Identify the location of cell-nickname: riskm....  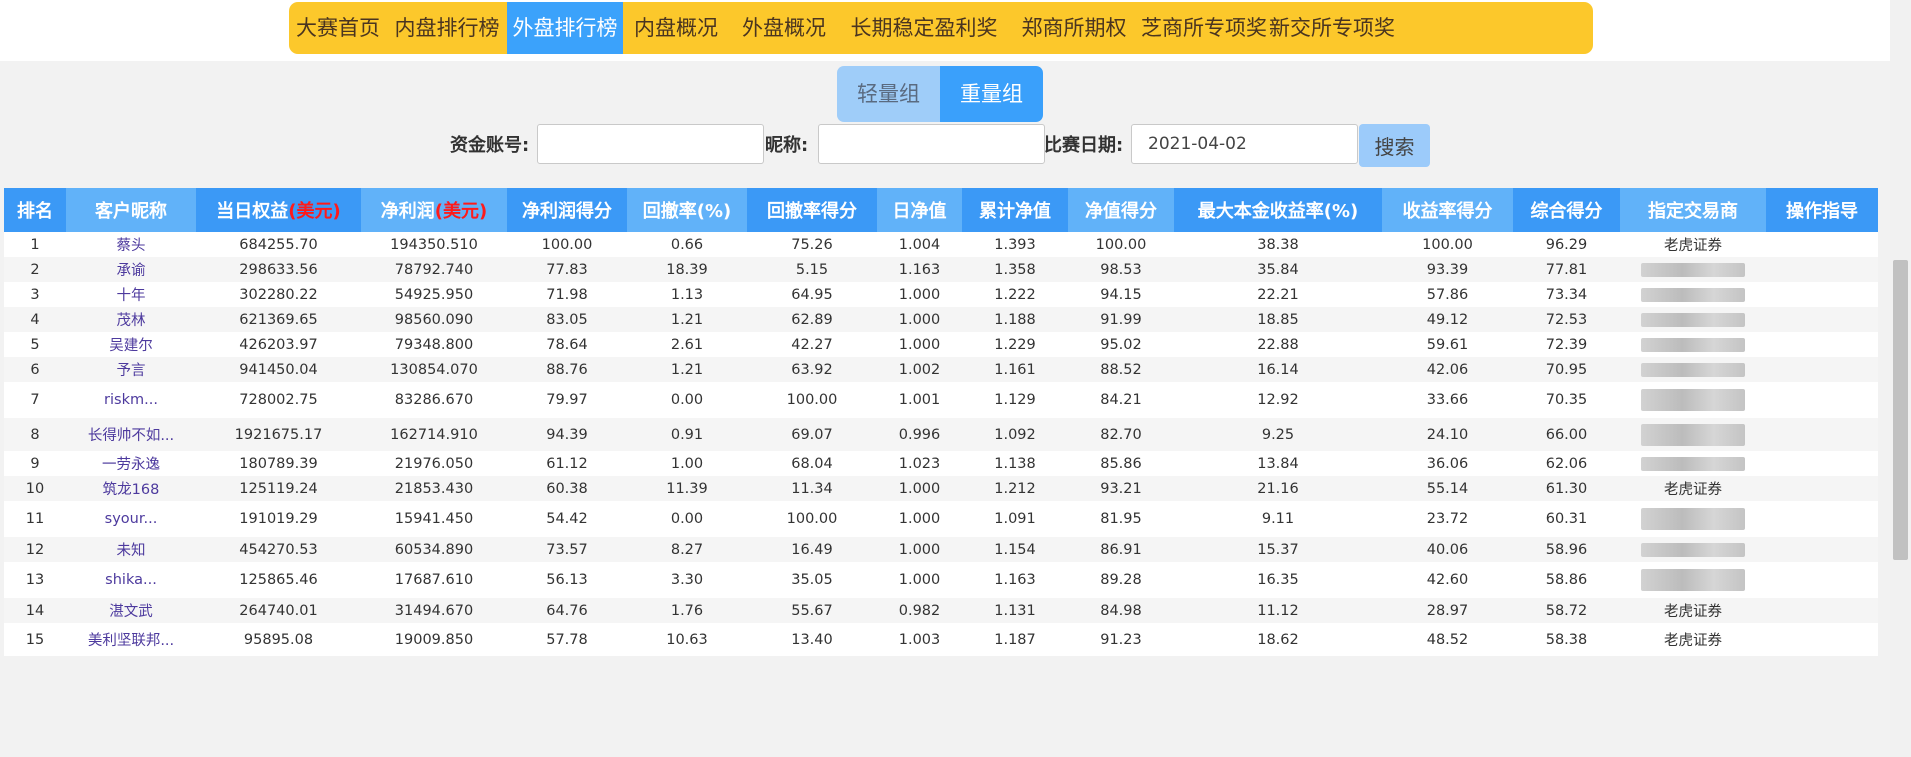
(131, 400).